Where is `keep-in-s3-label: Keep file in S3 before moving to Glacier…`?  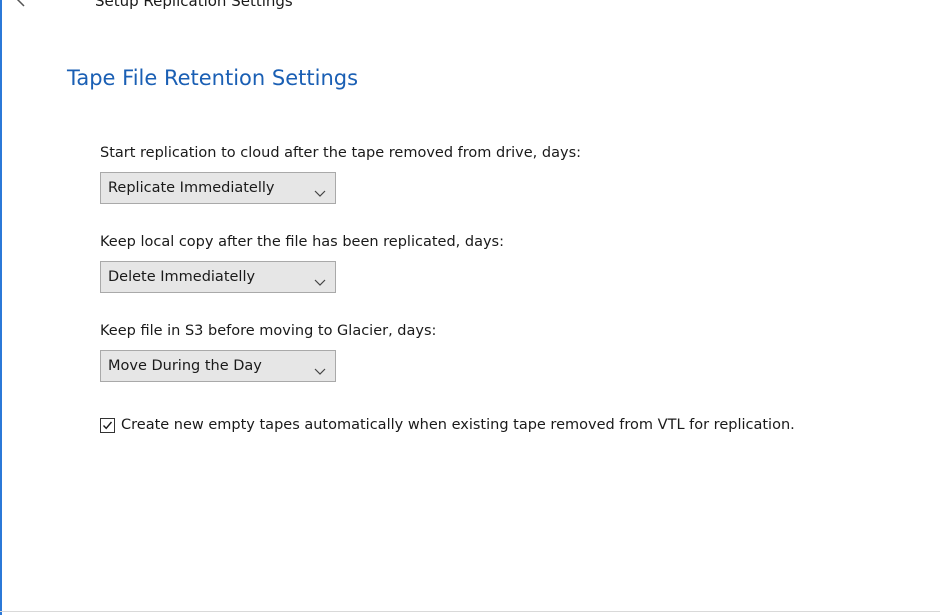
keep-in-s3-label: Keep file in S3 before moving to Glacier… is located at coordinates (268, 331).